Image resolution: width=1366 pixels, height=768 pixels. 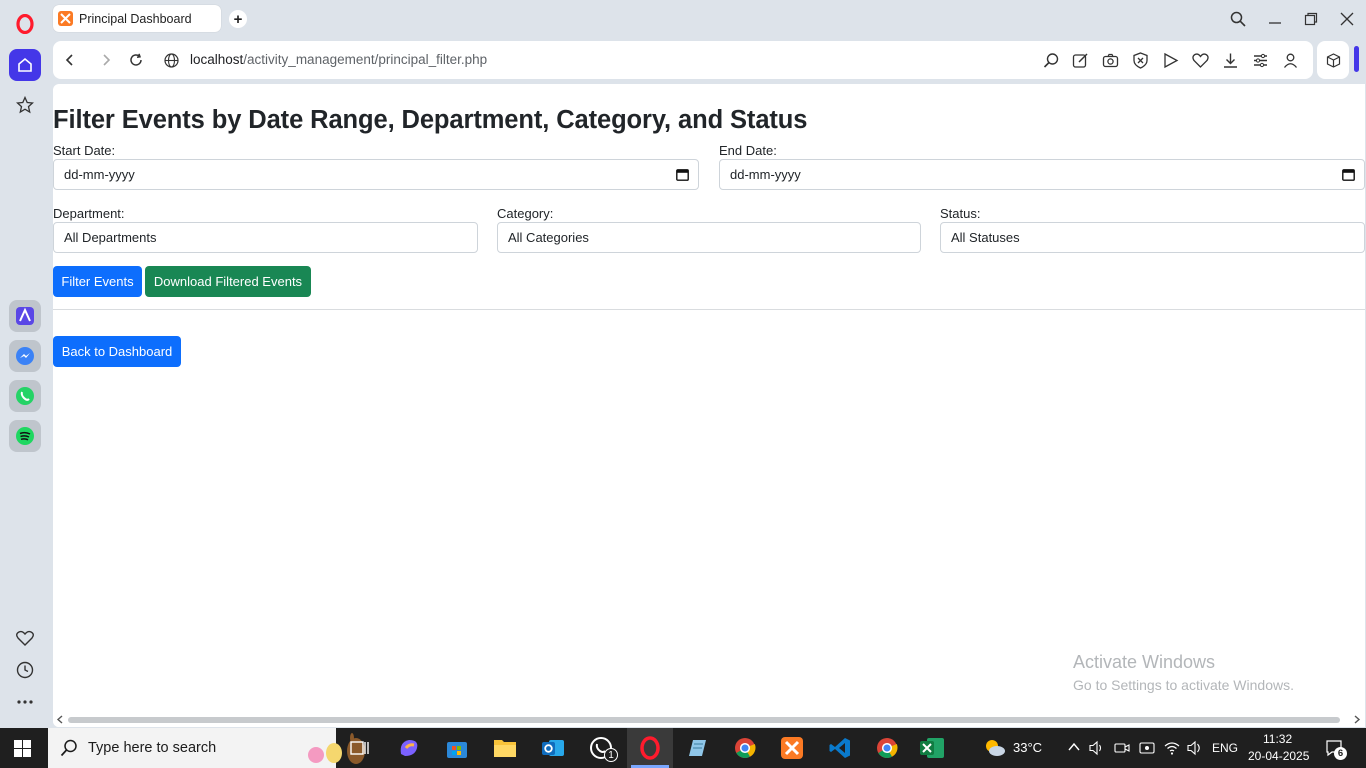 I want to click on tab-title: Principal Dashboard, so click(x=135, y=18).